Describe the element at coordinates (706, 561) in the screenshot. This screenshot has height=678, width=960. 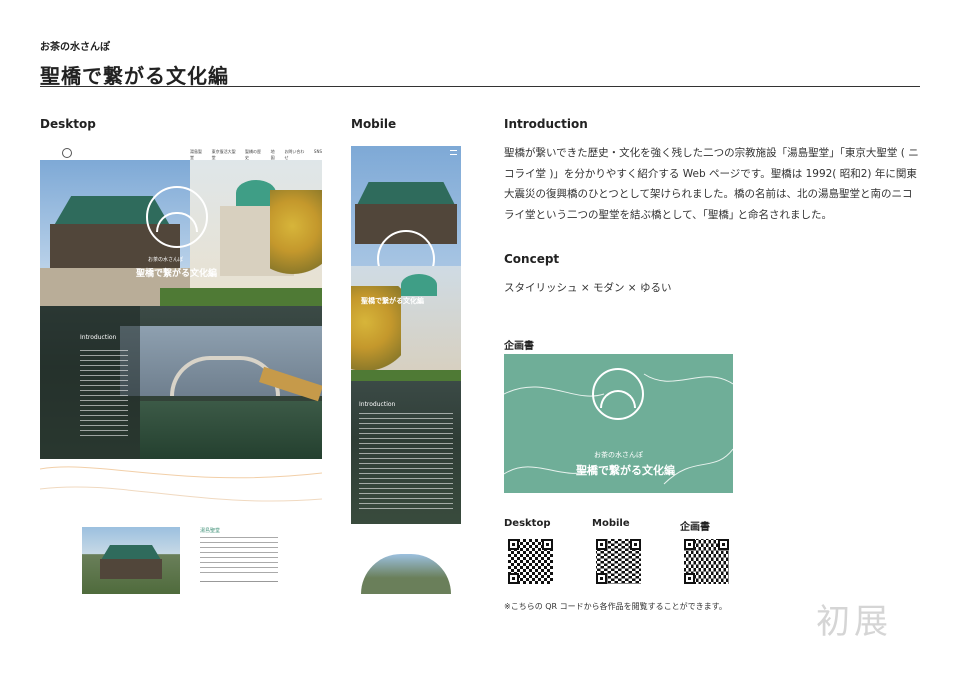
I see `qr-code-proposal` at that location.